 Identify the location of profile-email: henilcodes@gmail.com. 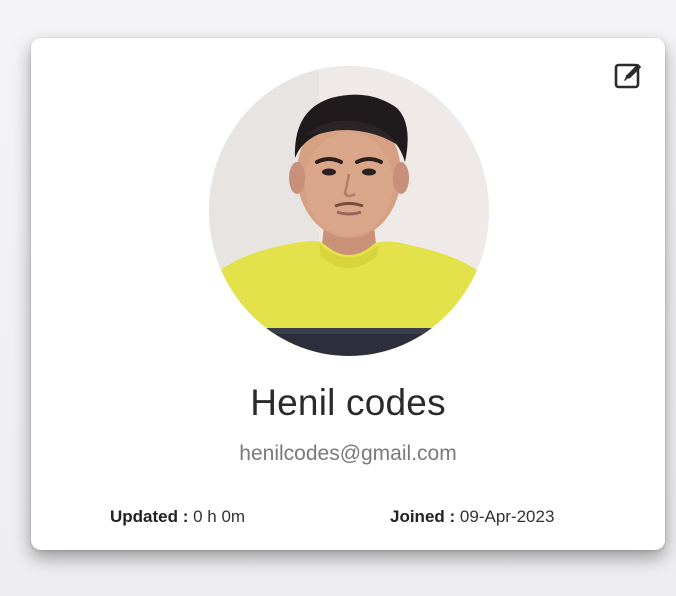
(348, 453).